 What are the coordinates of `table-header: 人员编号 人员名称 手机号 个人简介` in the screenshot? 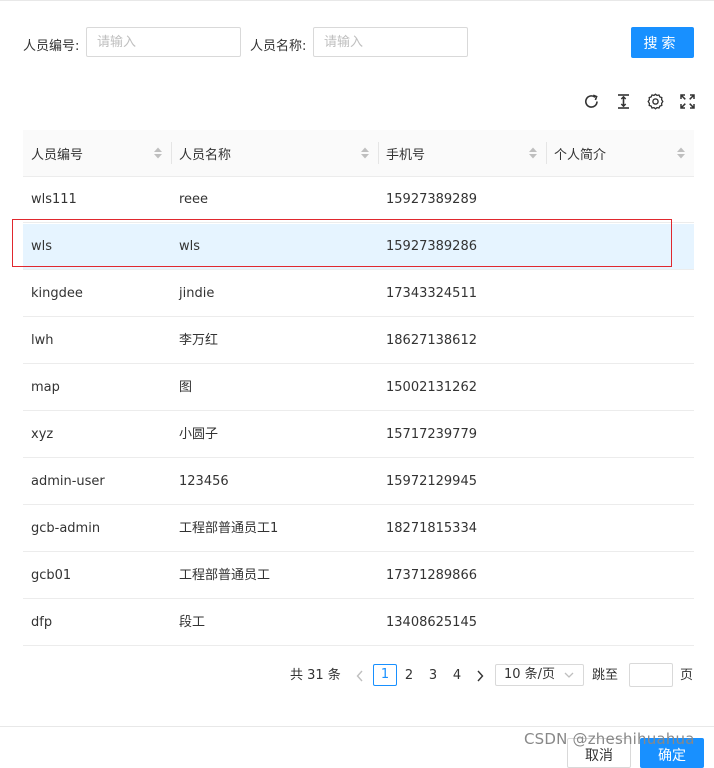 It's located at (358, 153).